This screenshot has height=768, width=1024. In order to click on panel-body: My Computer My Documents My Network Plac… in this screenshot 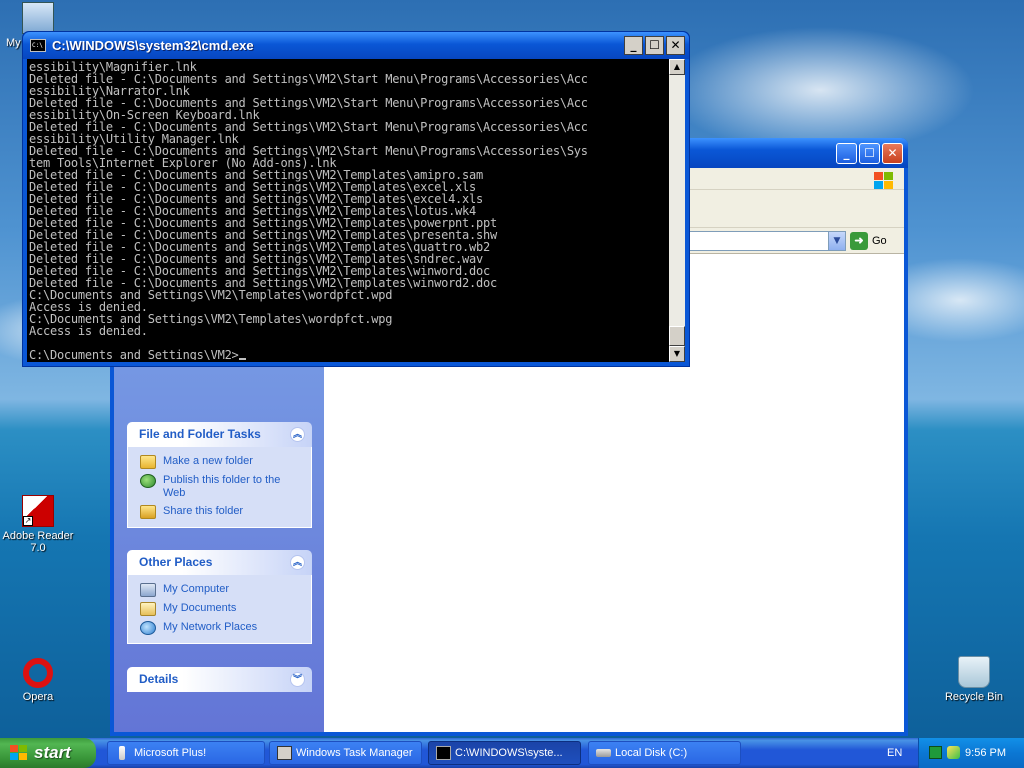, I will do `click(219, 609)`.